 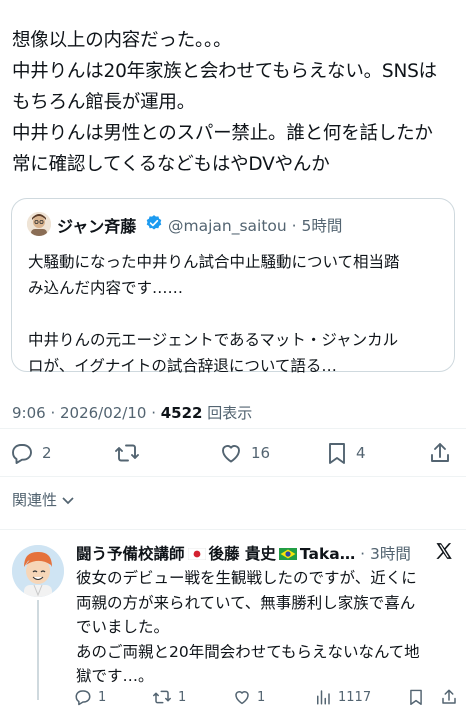 I want to click on quoted-line: 大騒動になった中井りん試合中止騒動について相当踏, so click(x=214, y=262).